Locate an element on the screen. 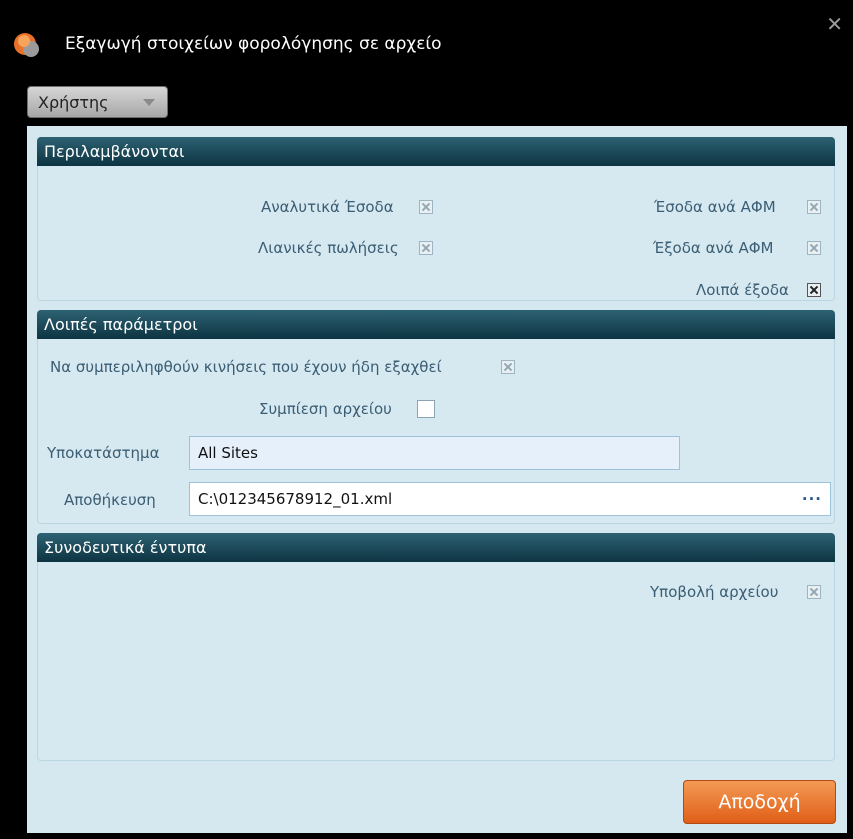 This screenshot has width=853, height=839. save-path-input: C:\012345678912_01.xml ··· is located at coordinates (510, 499).